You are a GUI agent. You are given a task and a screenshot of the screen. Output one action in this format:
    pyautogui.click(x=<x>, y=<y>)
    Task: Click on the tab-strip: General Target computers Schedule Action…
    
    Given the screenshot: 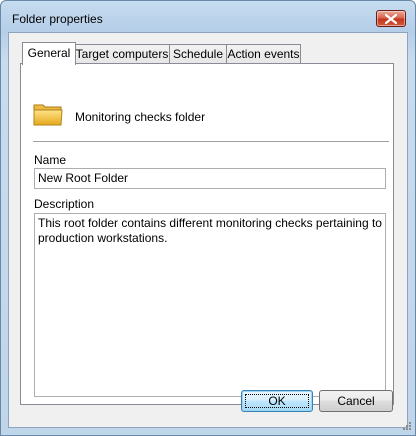 What is the action you would take?
    pyautogui.click(x=212, y=53)
    